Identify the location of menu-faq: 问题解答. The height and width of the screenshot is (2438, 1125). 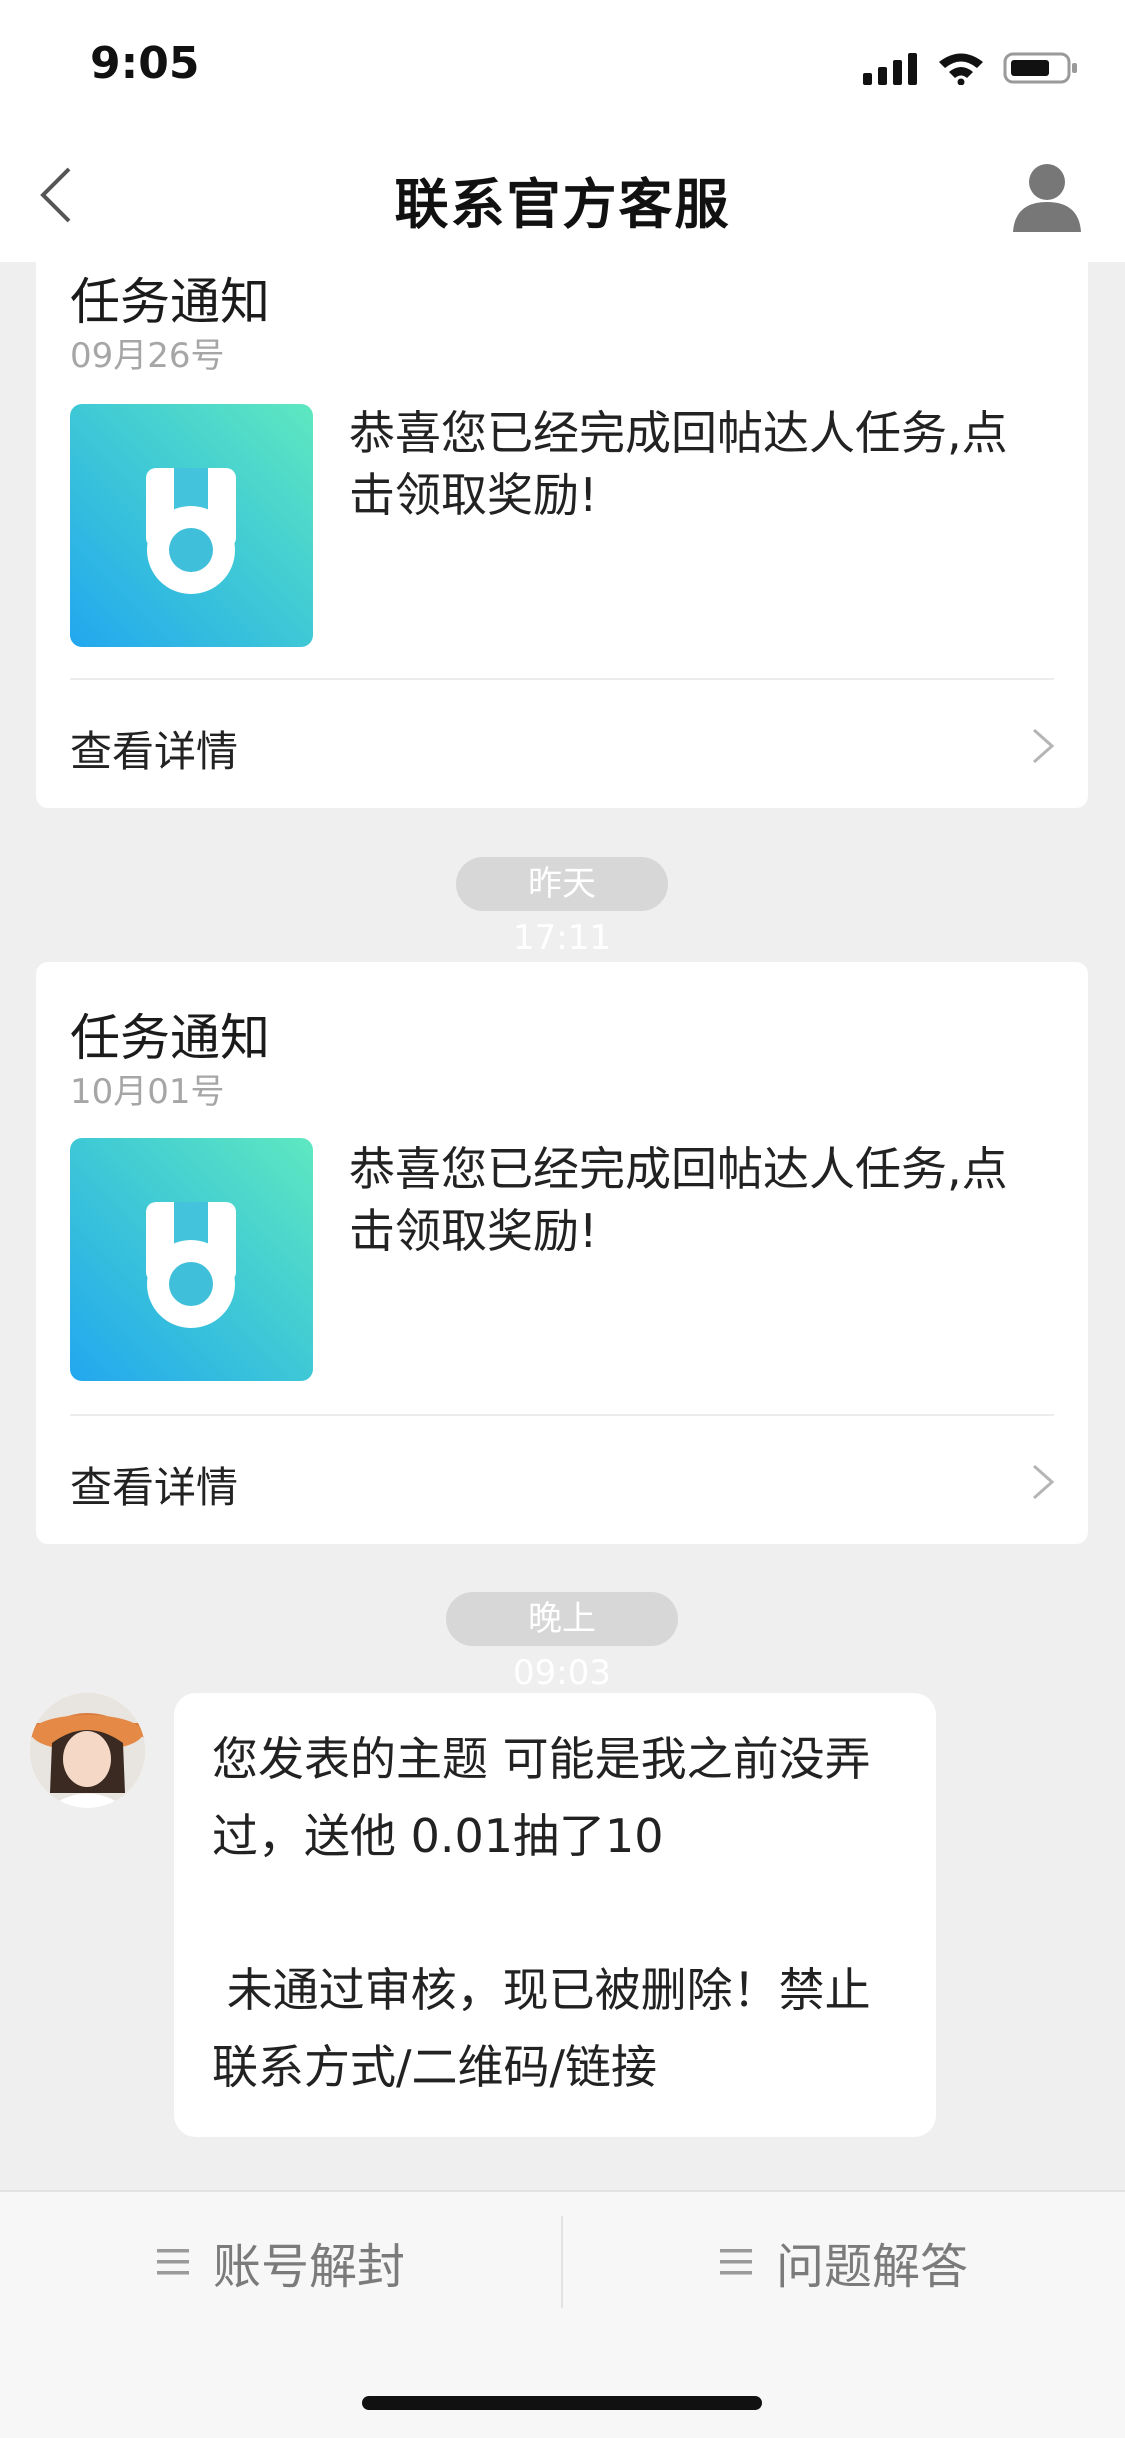
(843, 2262).